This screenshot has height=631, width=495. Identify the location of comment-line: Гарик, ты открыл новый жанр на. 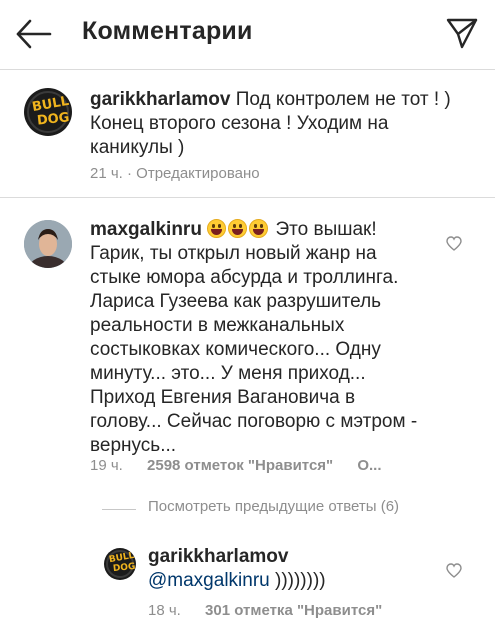
(233, 253).